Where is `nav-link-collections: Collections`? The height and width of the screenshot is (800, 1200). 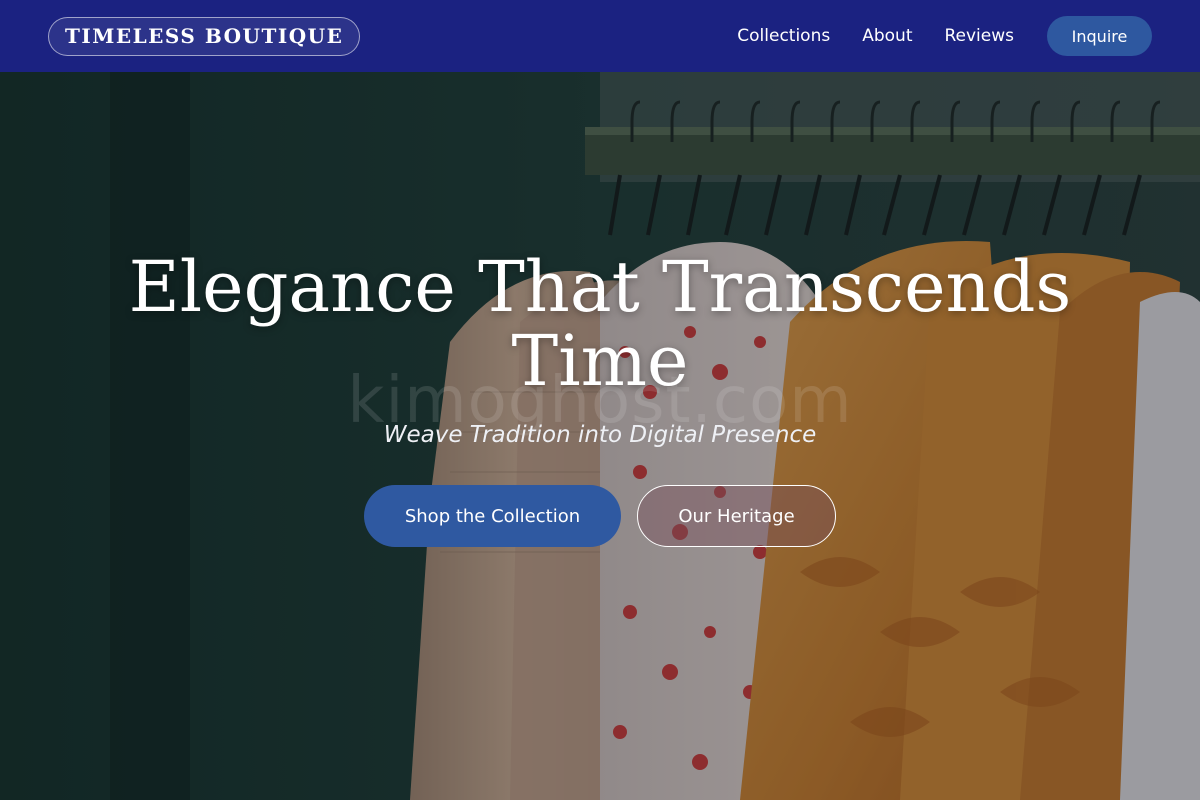 nav-link-collections: Collections is located at coordinates (783, 36).